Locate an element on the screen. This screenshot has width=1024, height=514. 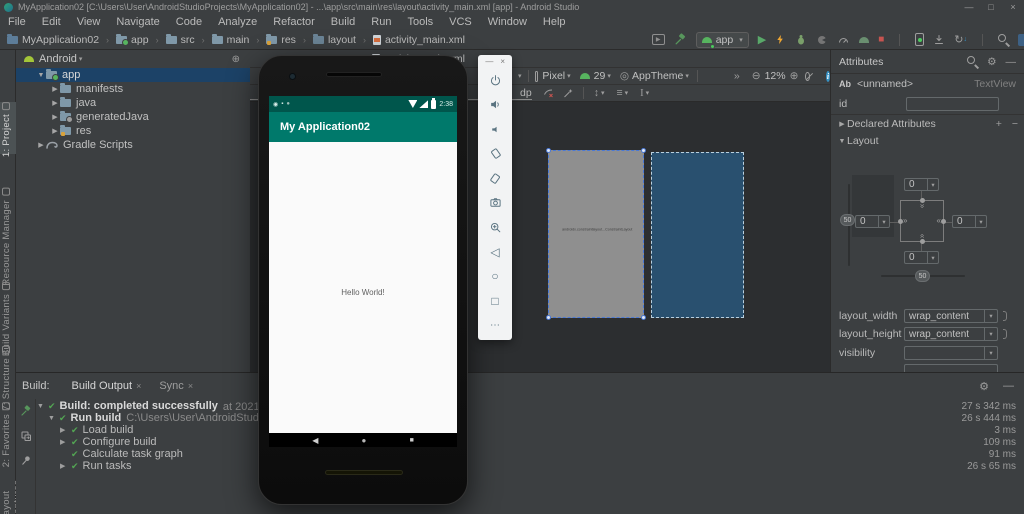
menu-refactor: Refactor is located at coordinates (294, 22).